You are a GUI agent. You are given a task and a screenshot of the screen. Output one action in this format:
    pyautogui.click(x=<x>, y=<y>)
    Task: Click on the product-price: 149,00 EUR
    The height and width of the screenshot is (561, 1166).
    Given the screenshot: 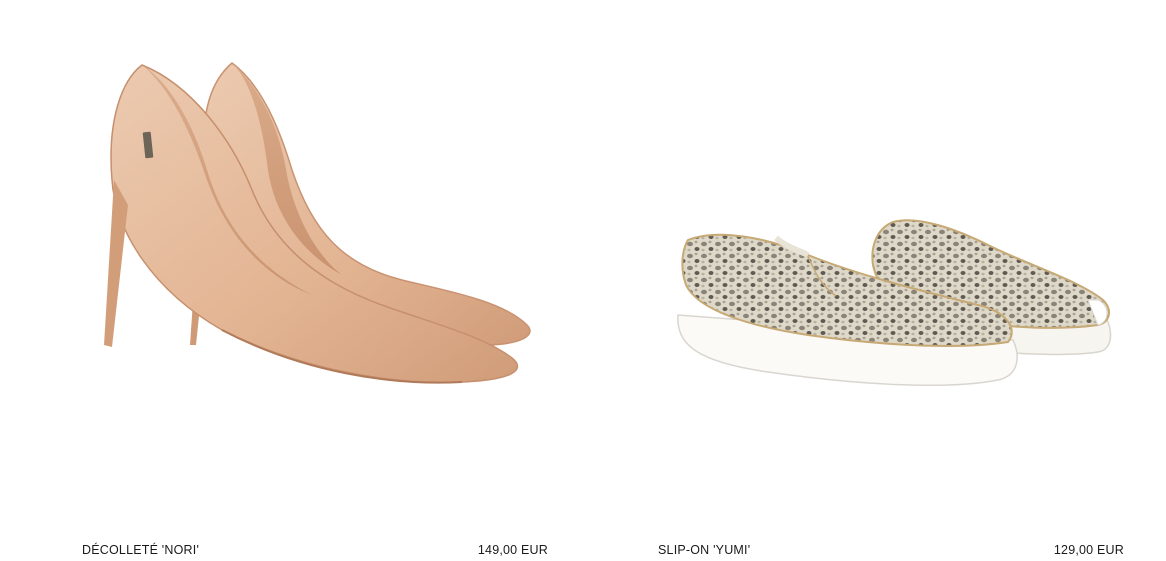 What is the action you would take?
    pyautogui.click(x=512, y=550)
    